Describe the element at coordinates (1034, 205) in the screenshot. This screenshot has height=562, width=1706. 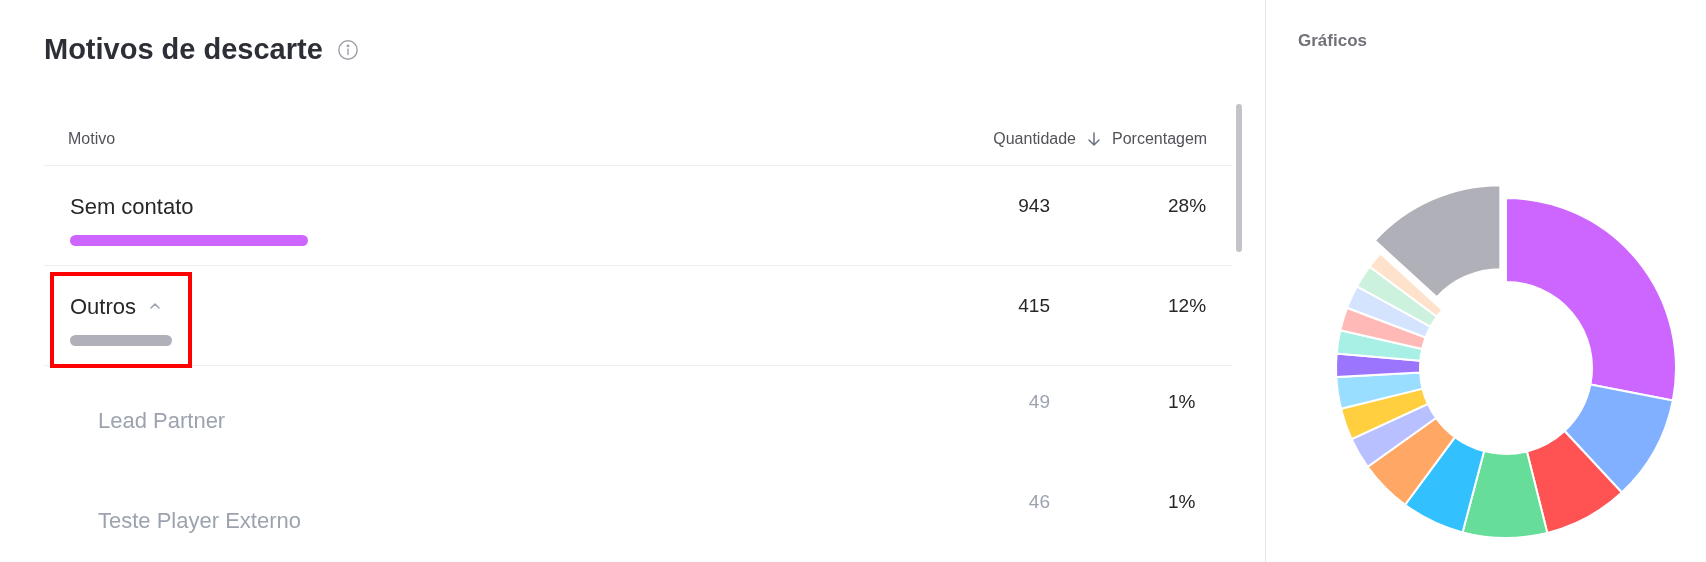
I see `quantity-value: 943` at that location.